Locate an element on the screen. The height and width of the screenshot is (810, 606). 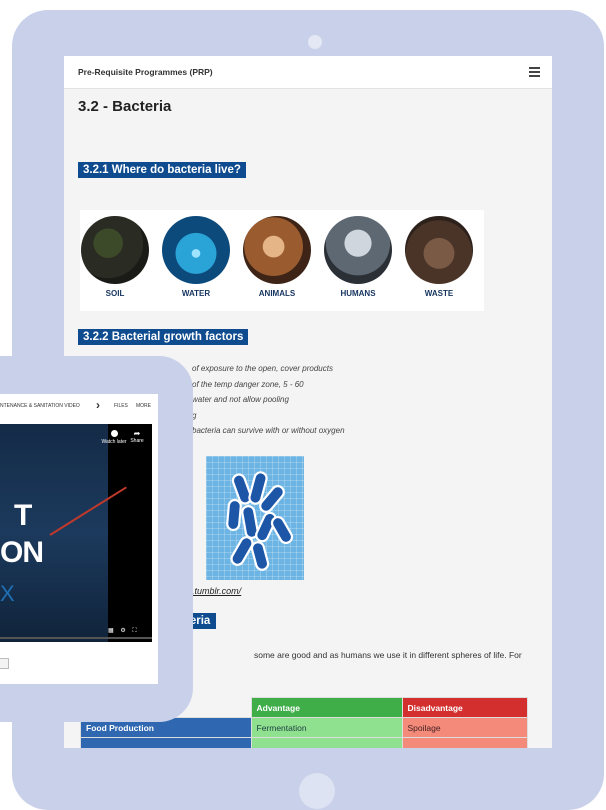
watch-later-label: Watch later is located at coordinates (114, 442).